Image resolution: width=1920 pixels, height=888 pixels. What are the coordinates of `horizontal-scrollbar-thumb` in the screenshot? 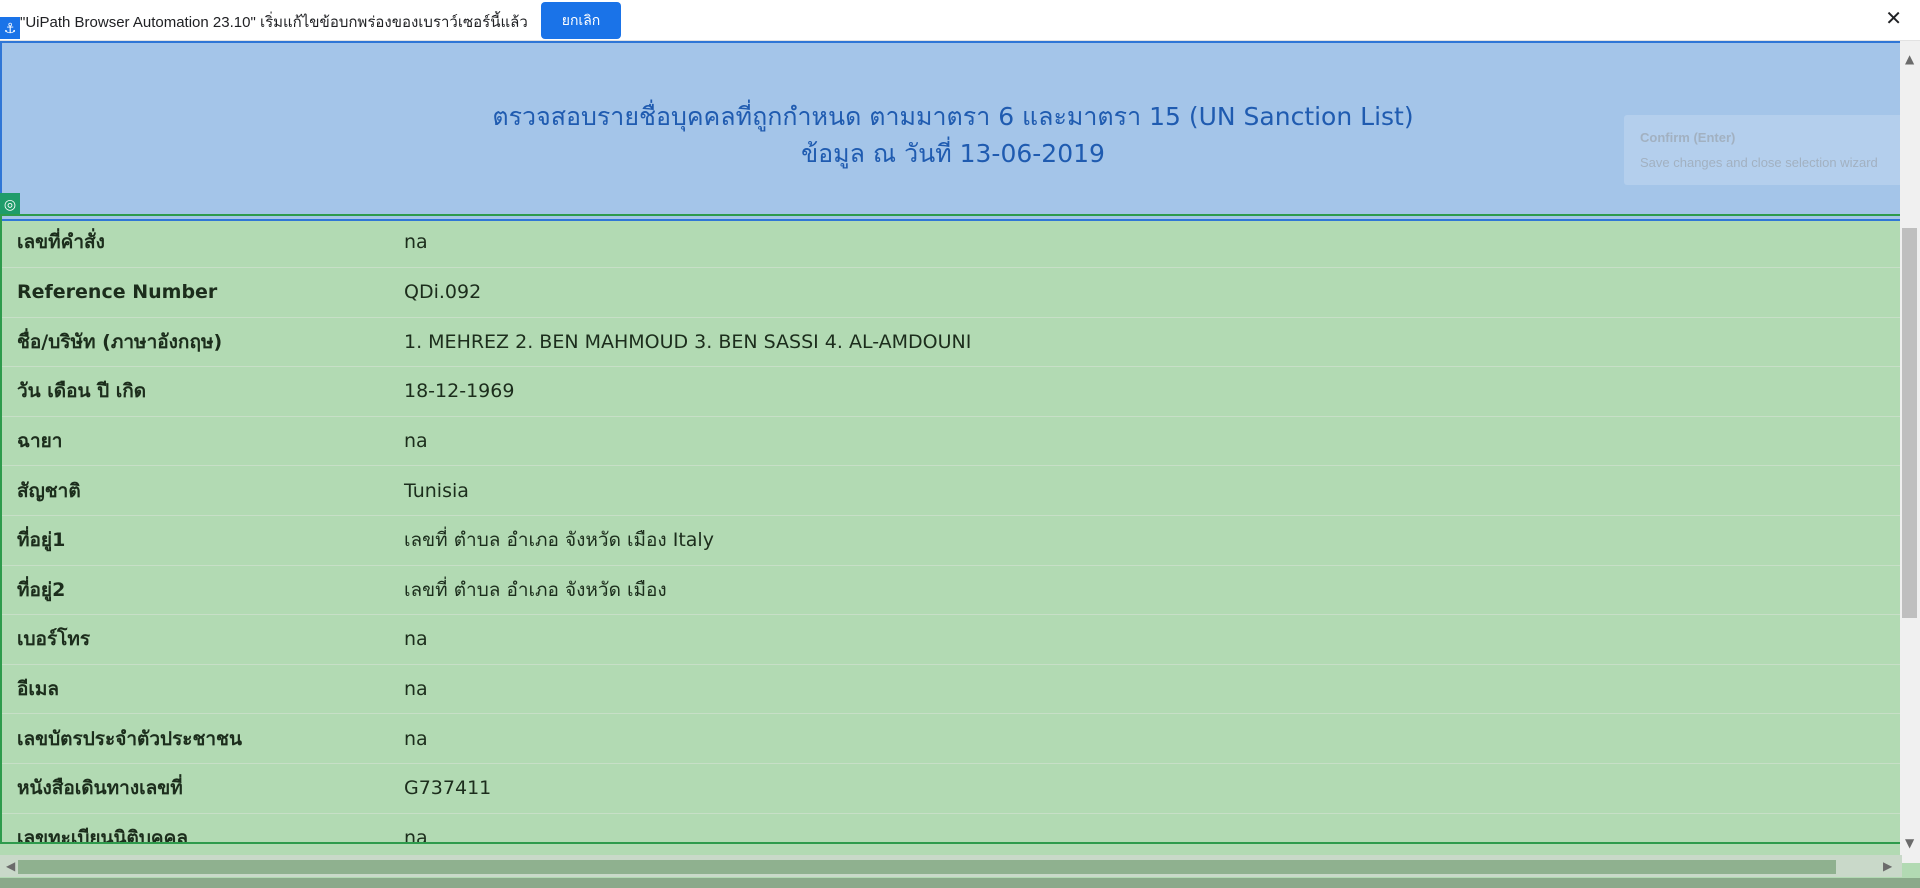 It's located at (927, 867).